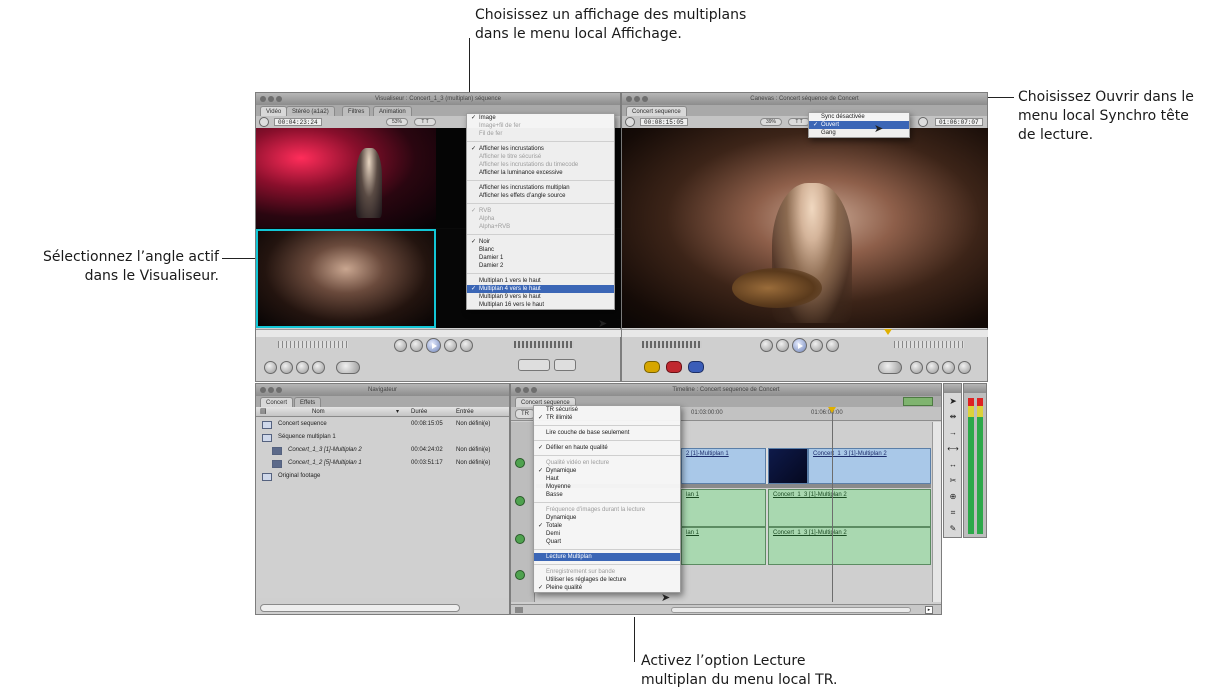  Describe the element at coordinates (771, 122) in the screenshot. I see `canvas-zoom-popup: 39%` at that location.